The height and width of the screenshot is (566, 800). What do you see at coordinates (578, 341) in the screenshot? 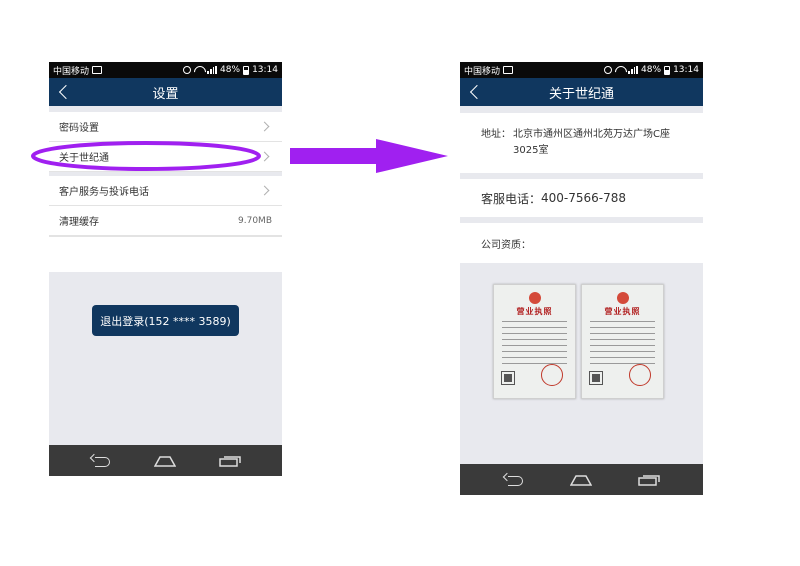
I see `certificate-gallery: 营业执照 营业执照` at bounding box center [578, 341].